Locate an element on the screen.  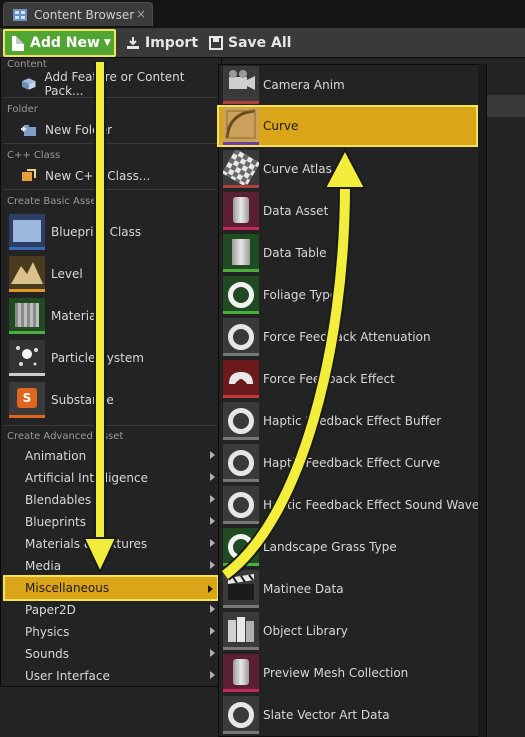
new-folder-icon is located at coordinates (28, 130).